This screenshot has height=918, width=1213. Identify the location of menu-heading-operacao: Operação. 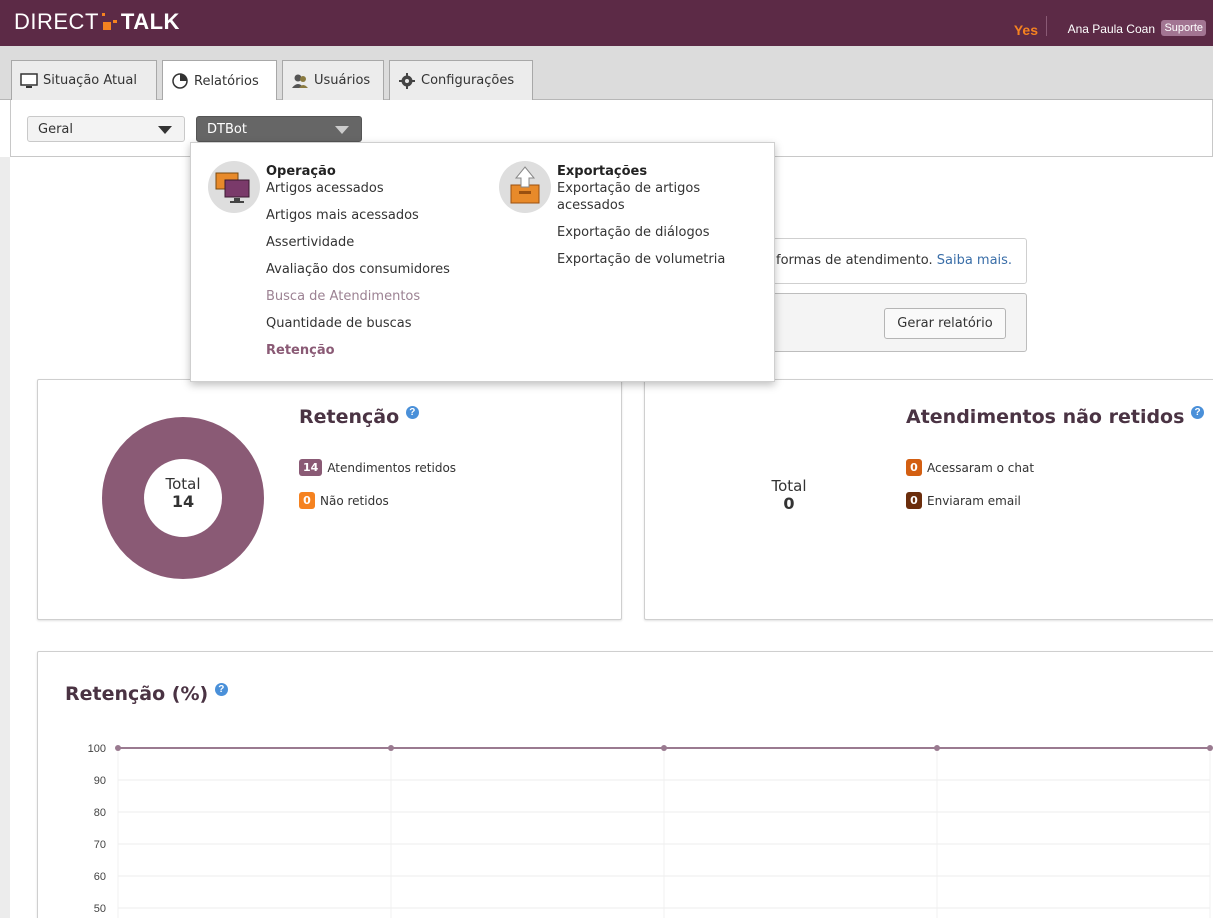
(301, 171).